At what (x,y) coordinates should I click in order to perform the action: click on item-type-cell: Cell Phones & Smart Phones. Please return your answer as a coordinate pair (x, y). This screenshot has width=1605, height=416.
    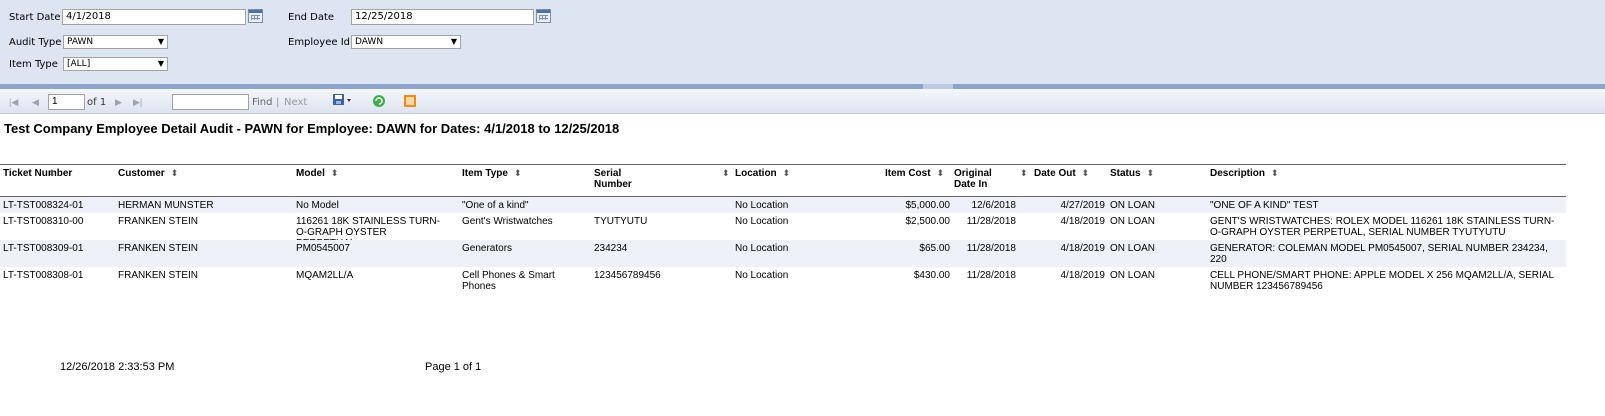
    Looking at the image, I should click on (508, 281).